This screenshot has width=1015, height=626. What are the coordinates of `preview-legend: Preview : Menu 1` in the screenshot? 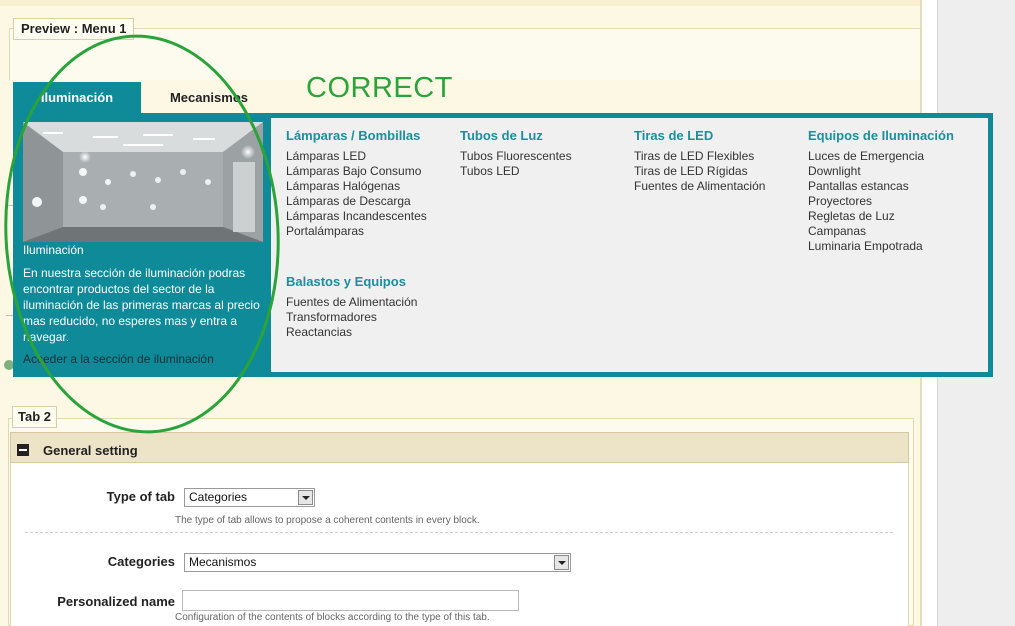 It's located at (74, 29).